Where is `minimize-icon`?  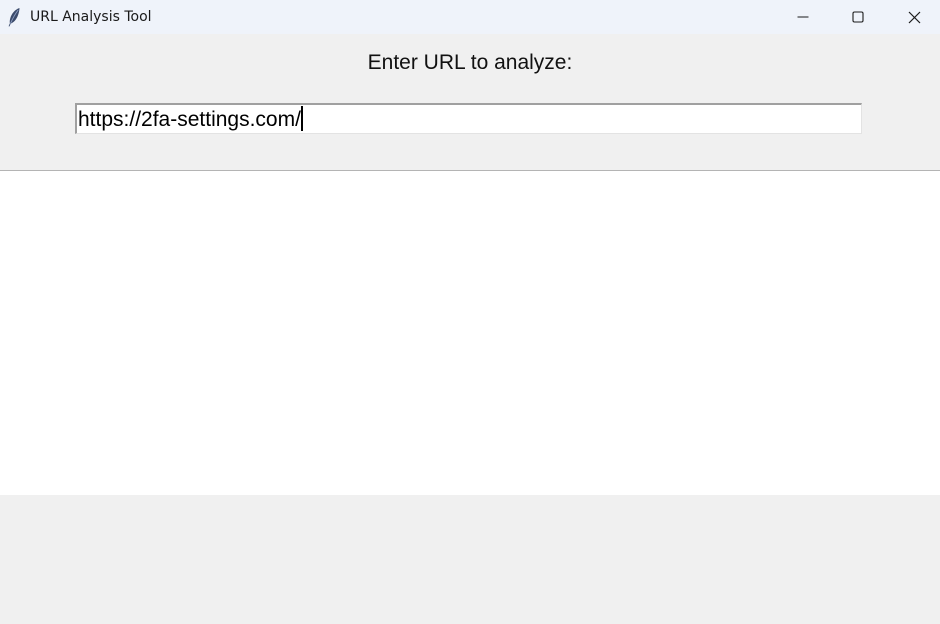 minimize-icon is located at coordinates (803, 17).